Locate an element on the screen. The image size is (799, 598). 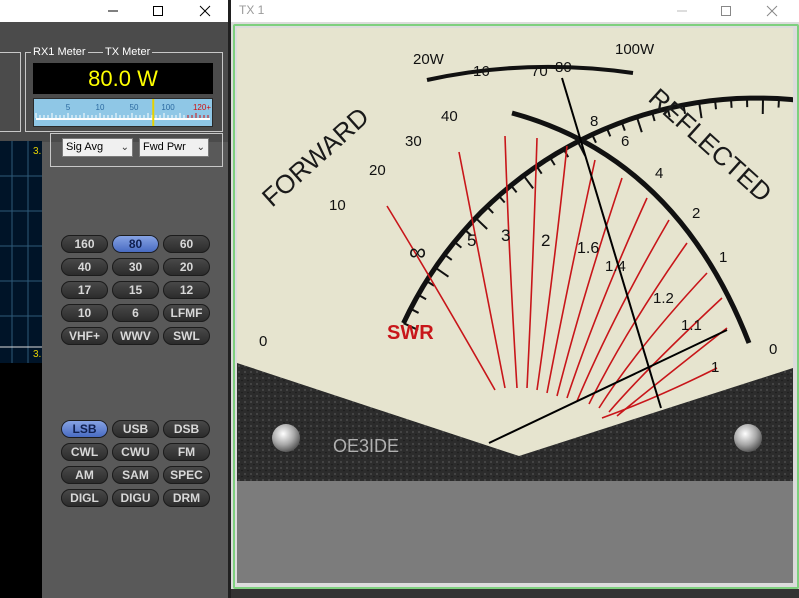
minimize-button is located at coordinates (113, 11).